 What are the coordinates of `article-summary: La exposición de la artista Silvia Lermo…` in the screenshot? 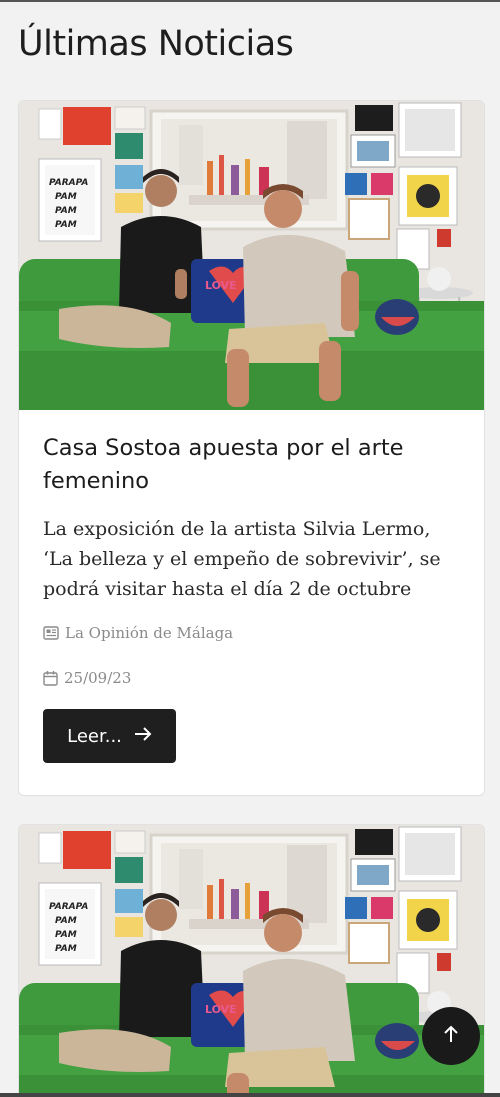 It's located at (242, 559).